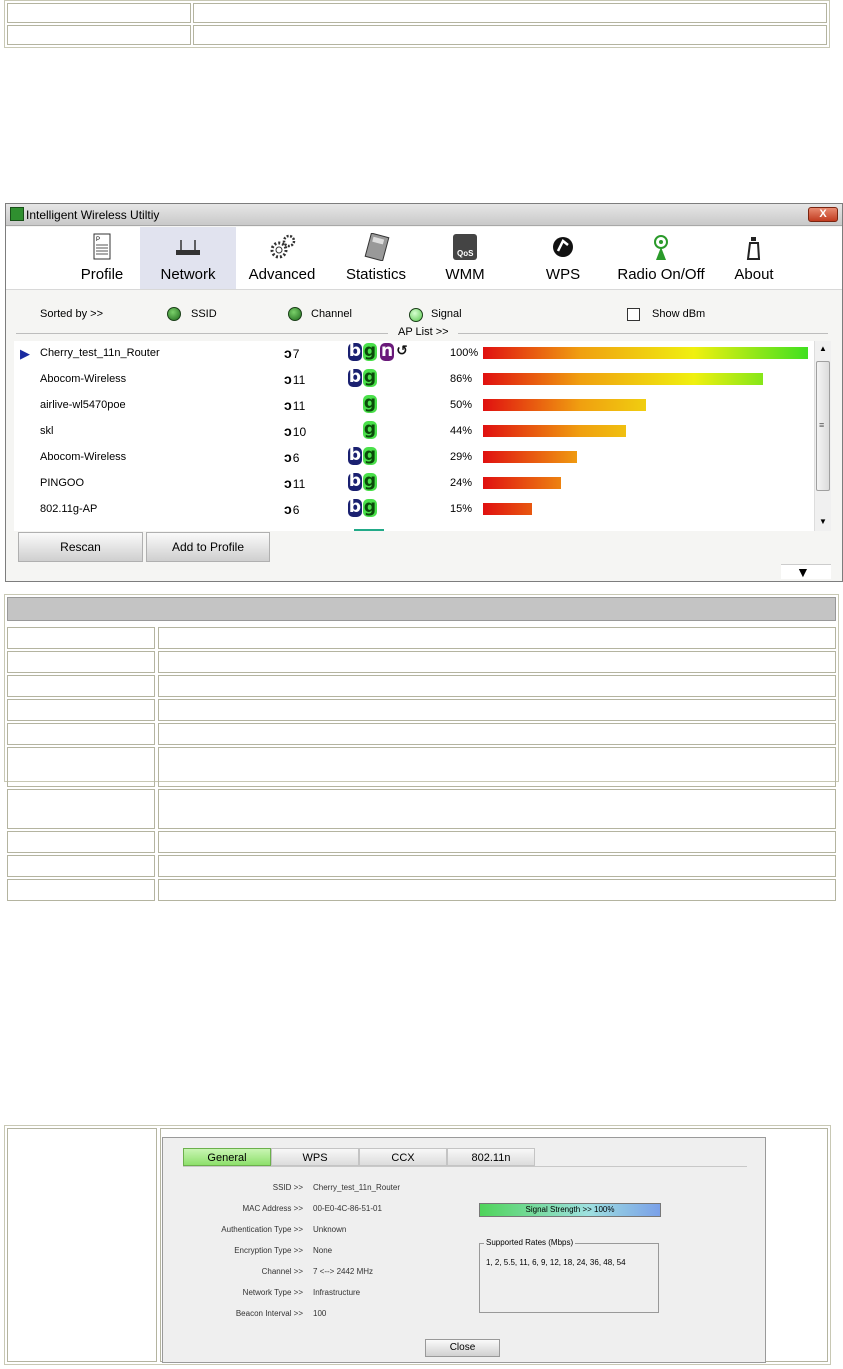 The image size is (843, 1369). What do you see at coordinates (661, 258) in the screenshot?
I see `toolbar-radio: Radio On/Off` at bounding box center [661, 258].